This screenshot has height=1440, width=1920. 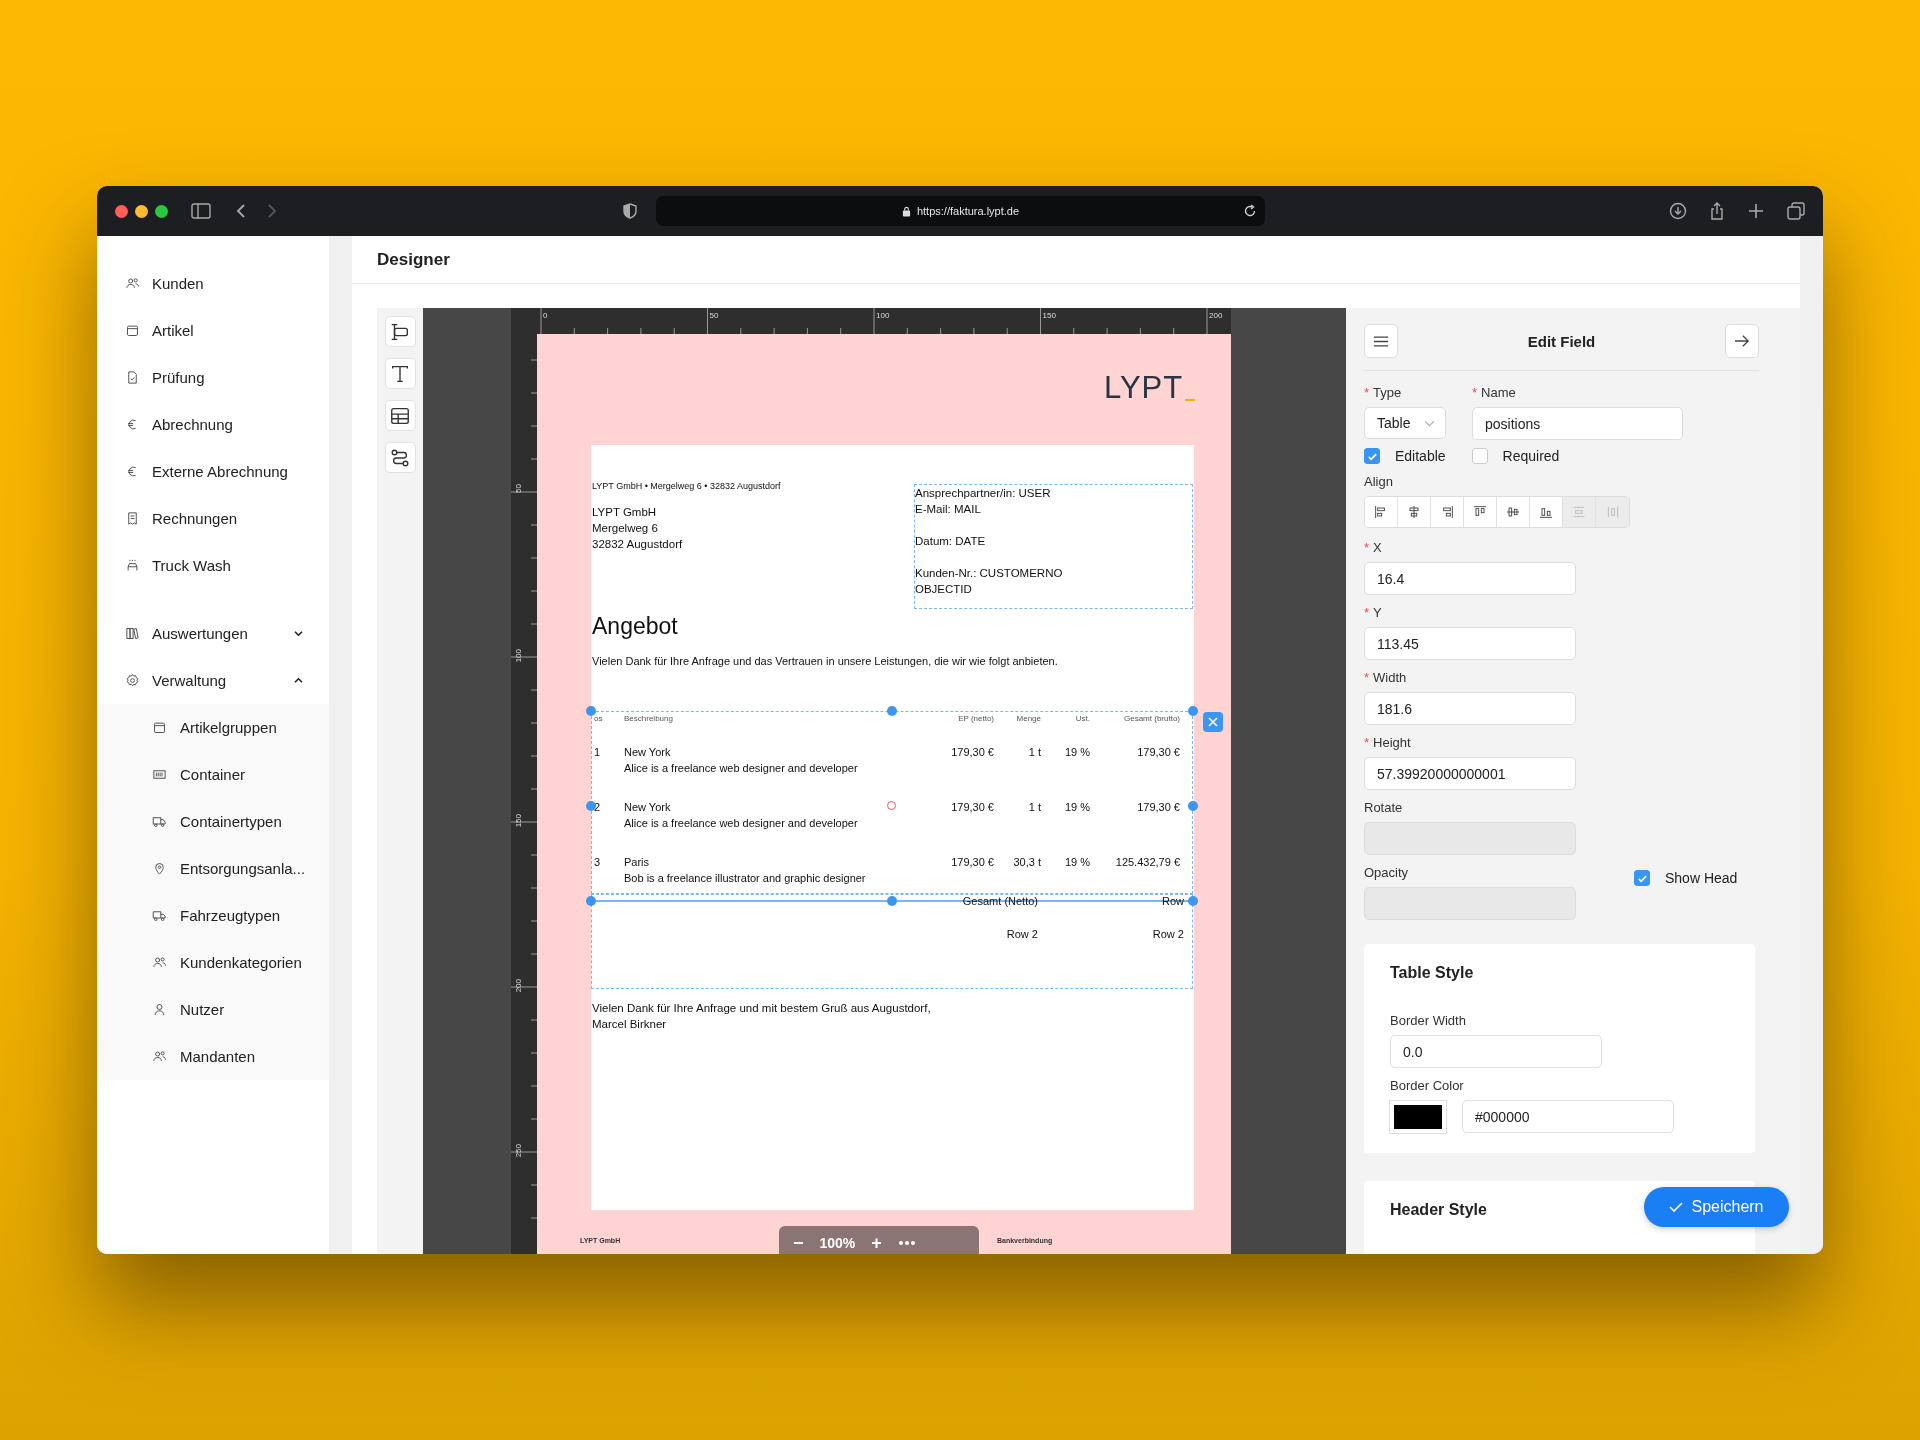 What do you see at coordinates (745, 878) in the screenshot?
I see `table-cell-text: Bob is a freelance illustrator and graphic designer` at bounding box center [745, 878].